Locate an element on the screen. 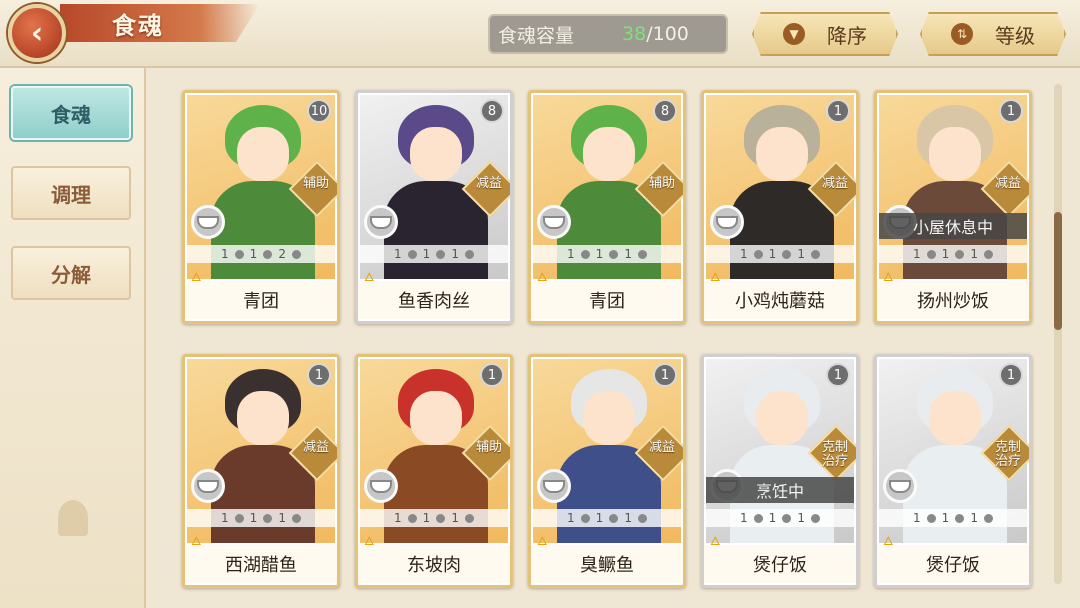 Image resolution: width=1080 pixels, height=608 pixels. tab-decompose: 分解 is located at coordinates (71, 273).